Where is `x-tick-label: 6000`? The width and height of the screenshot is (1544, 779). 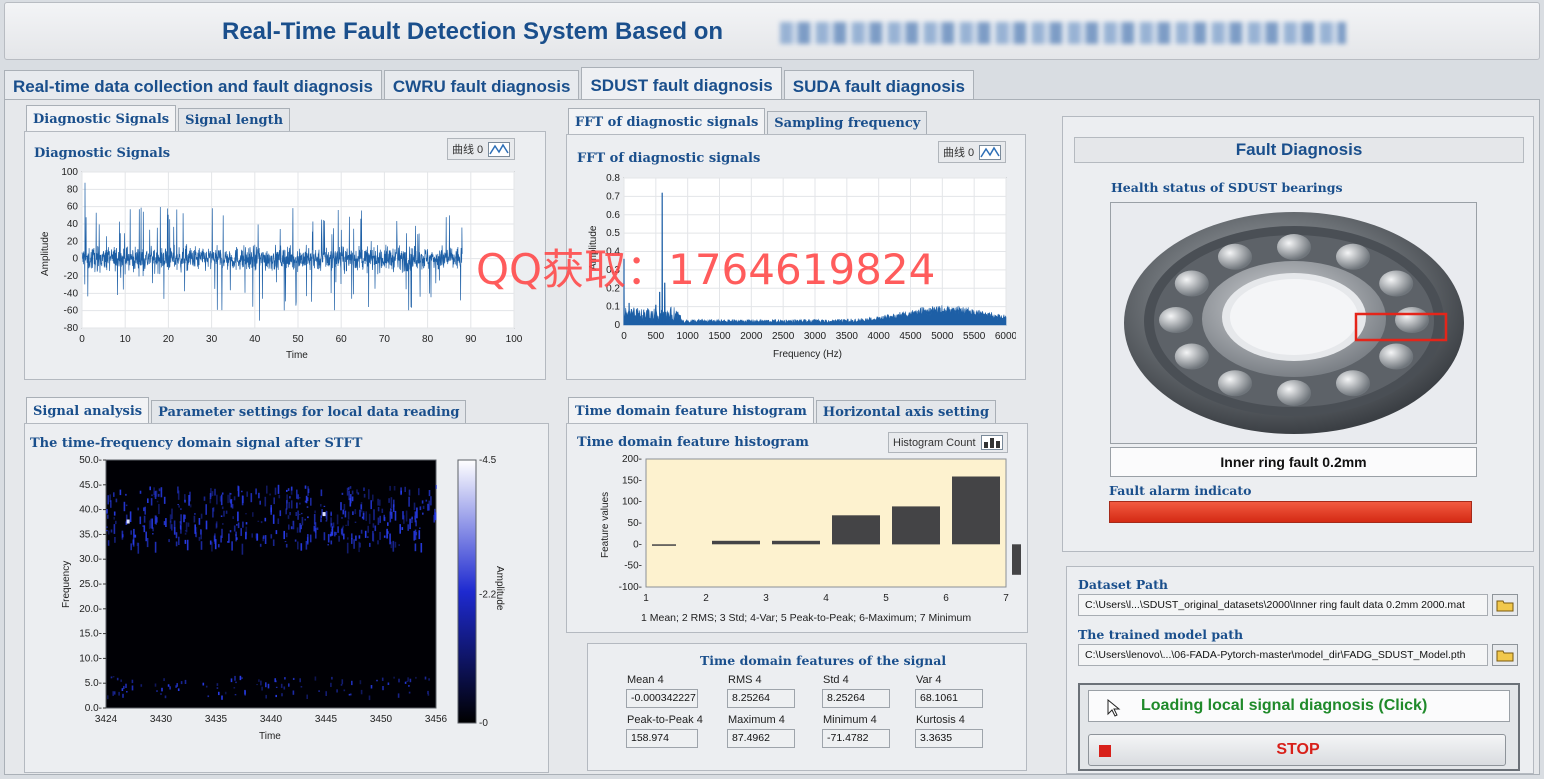
x-tick-label: 6000 is located at coordinates (1005, 336).